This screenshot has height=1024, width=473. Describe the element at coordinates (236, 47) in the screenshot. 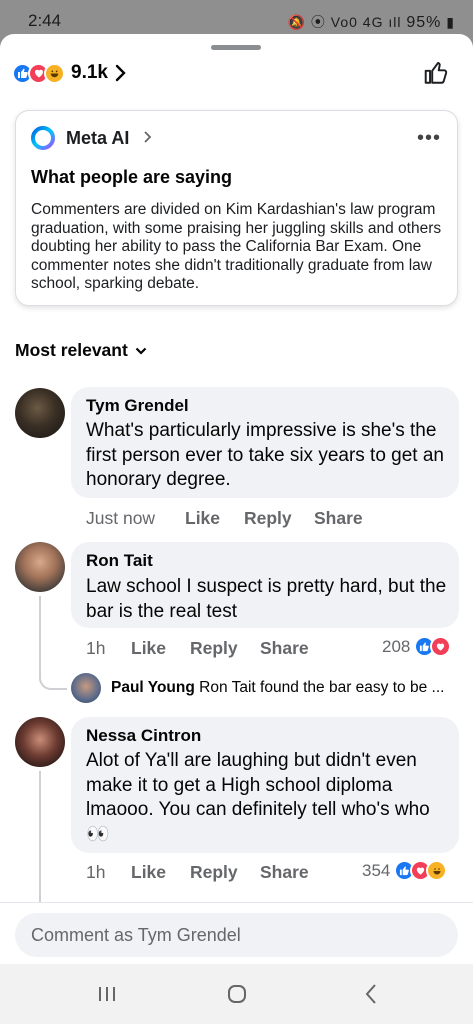

I see `sheet-drag-handle` at that location.